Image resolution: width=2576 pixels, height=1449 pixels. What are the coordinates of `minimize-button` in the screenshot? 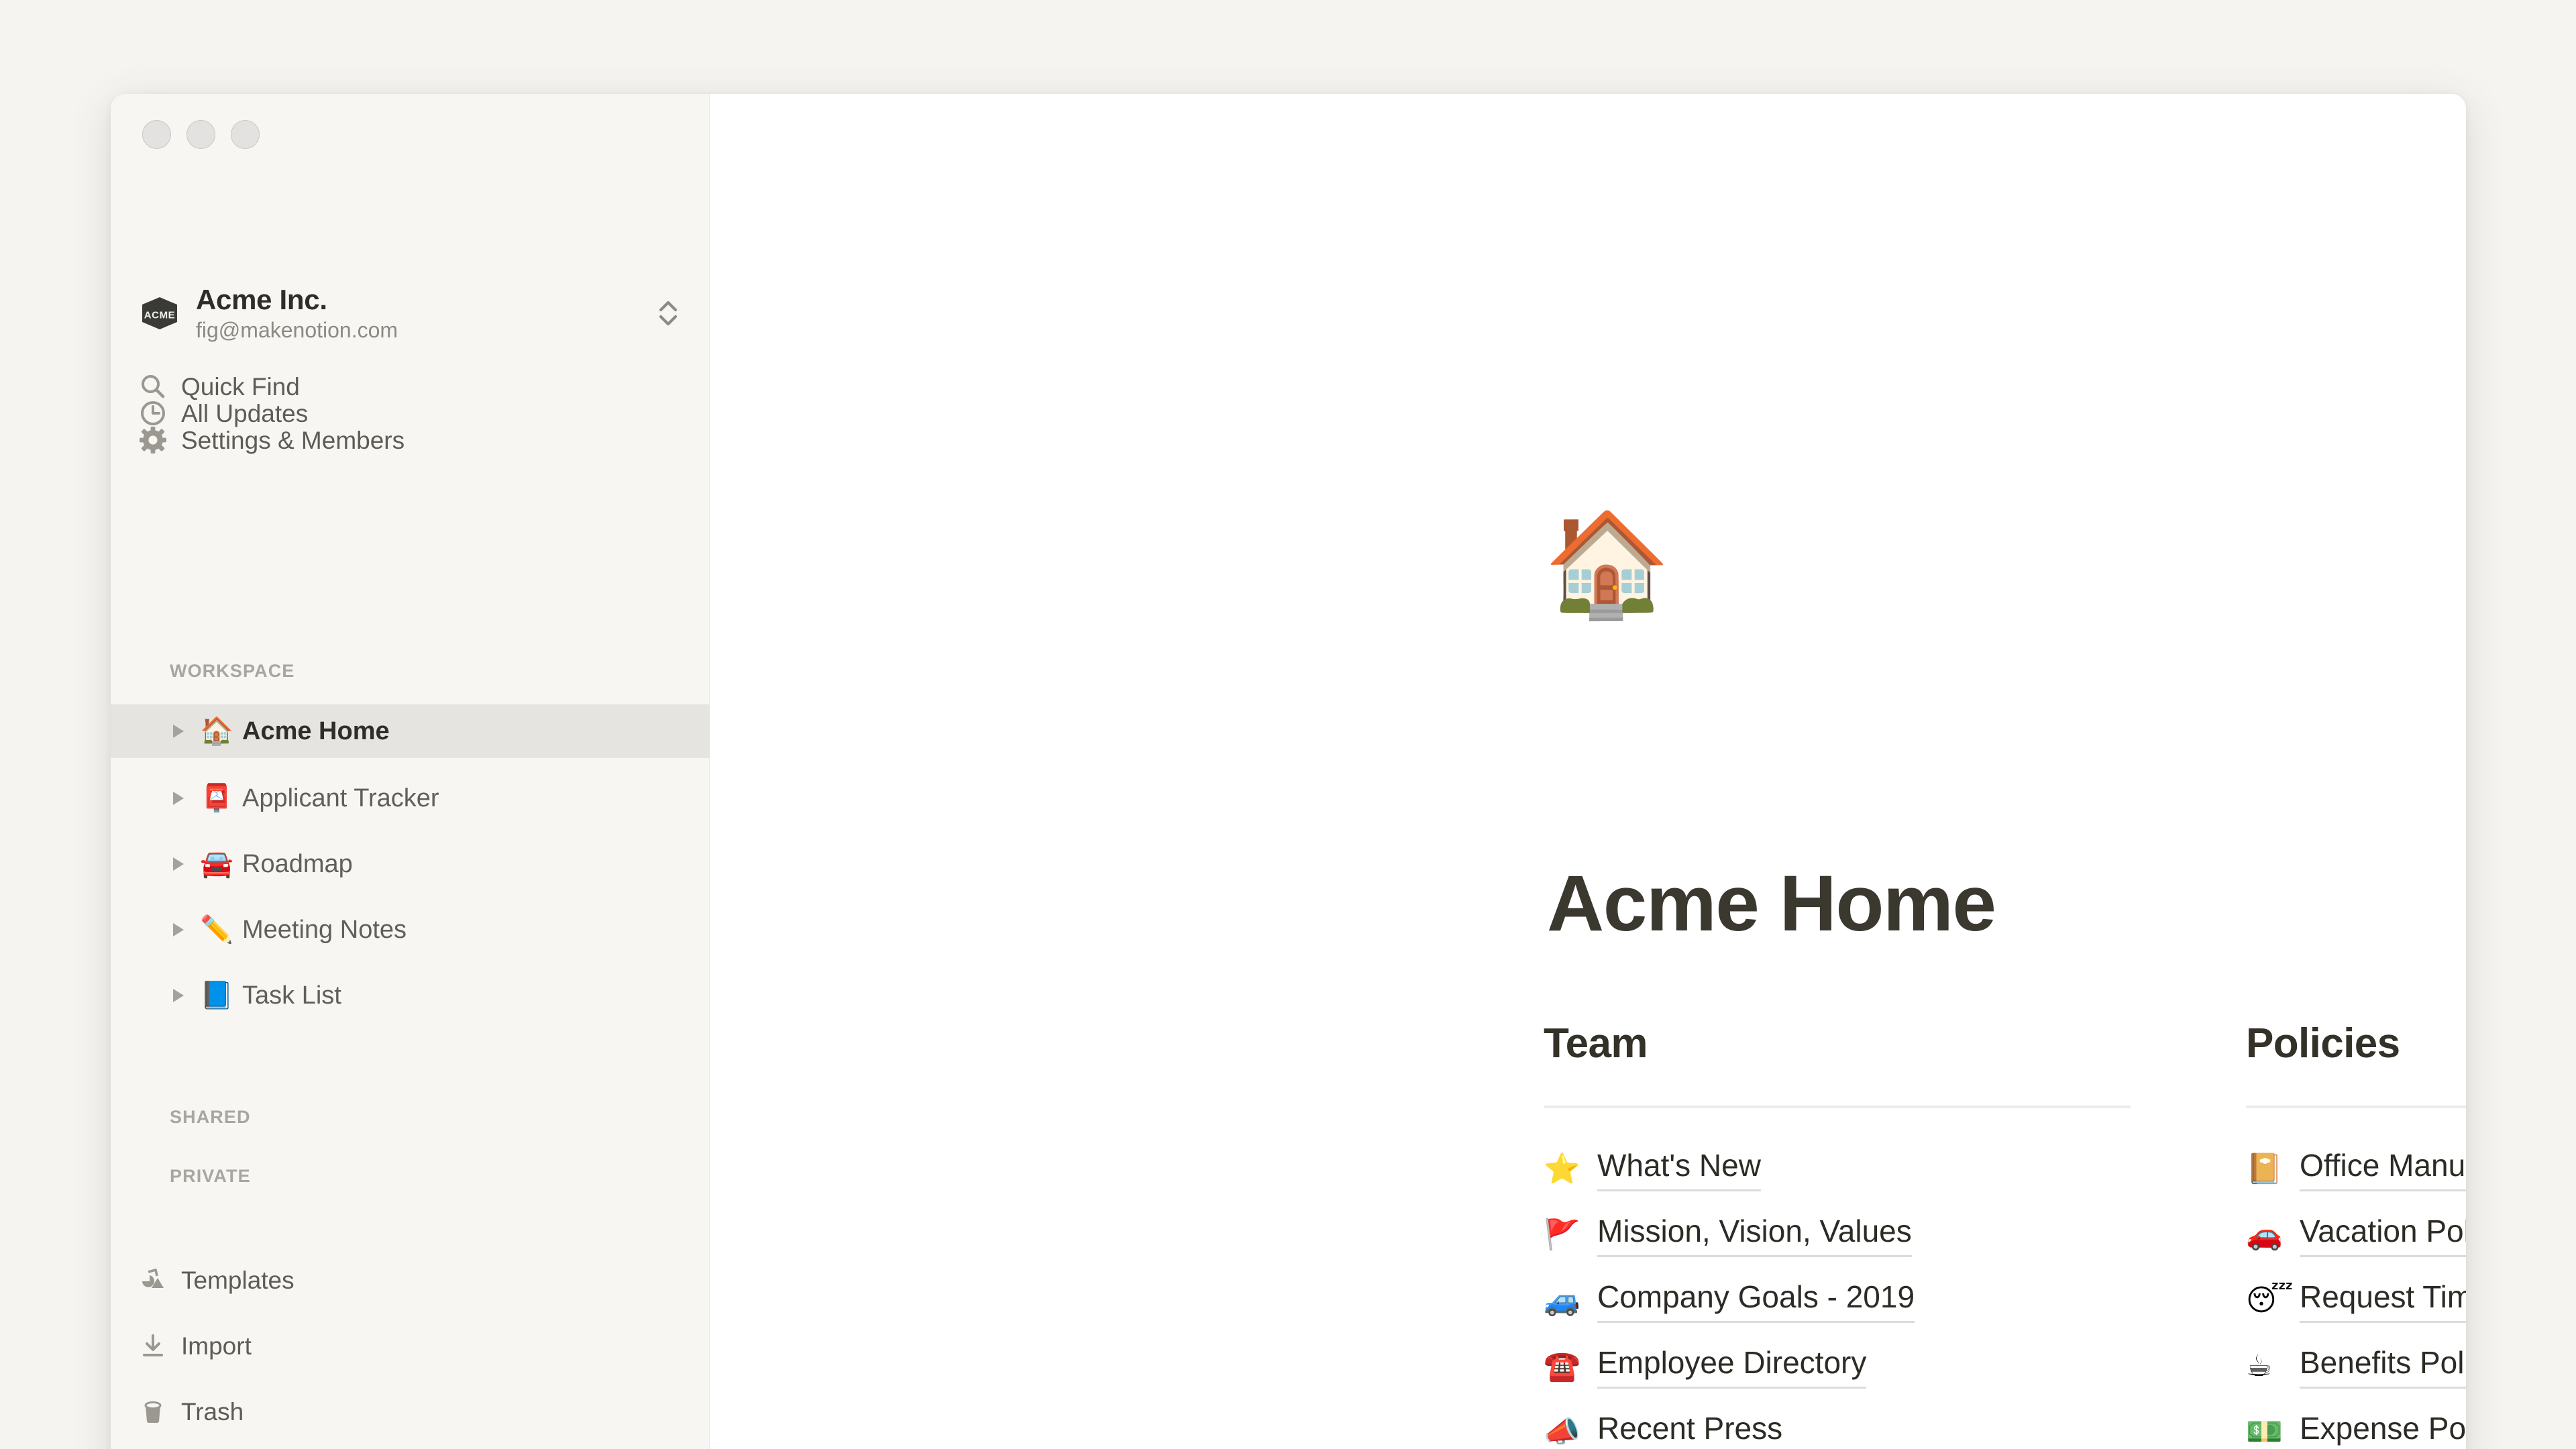 It's located at (200, 134).